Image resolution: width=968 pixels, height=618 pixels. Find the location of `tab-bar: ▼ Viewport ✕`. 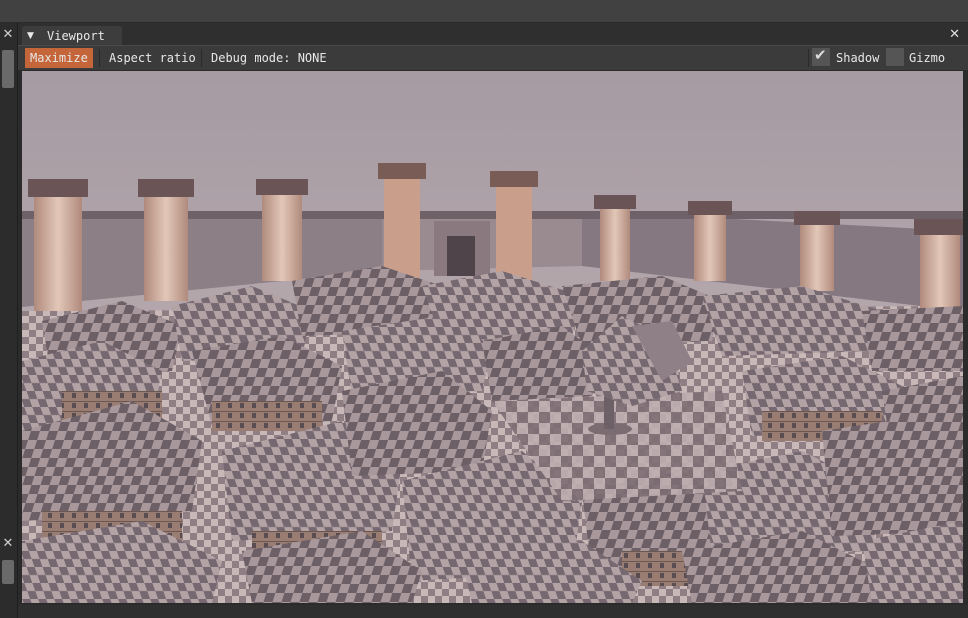

tab-bar: ▼ Viewport ✕ is located at coordinates (493, 34).